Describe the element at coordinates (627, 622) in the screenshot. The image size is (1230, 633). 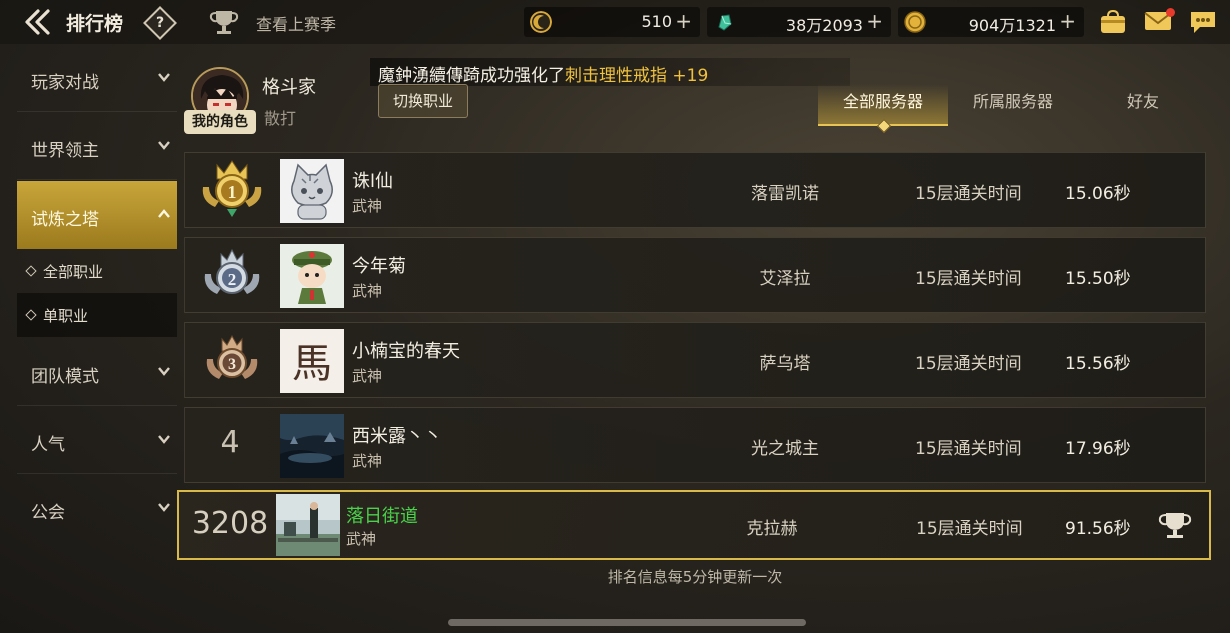
I see `home-indicator` at that location.